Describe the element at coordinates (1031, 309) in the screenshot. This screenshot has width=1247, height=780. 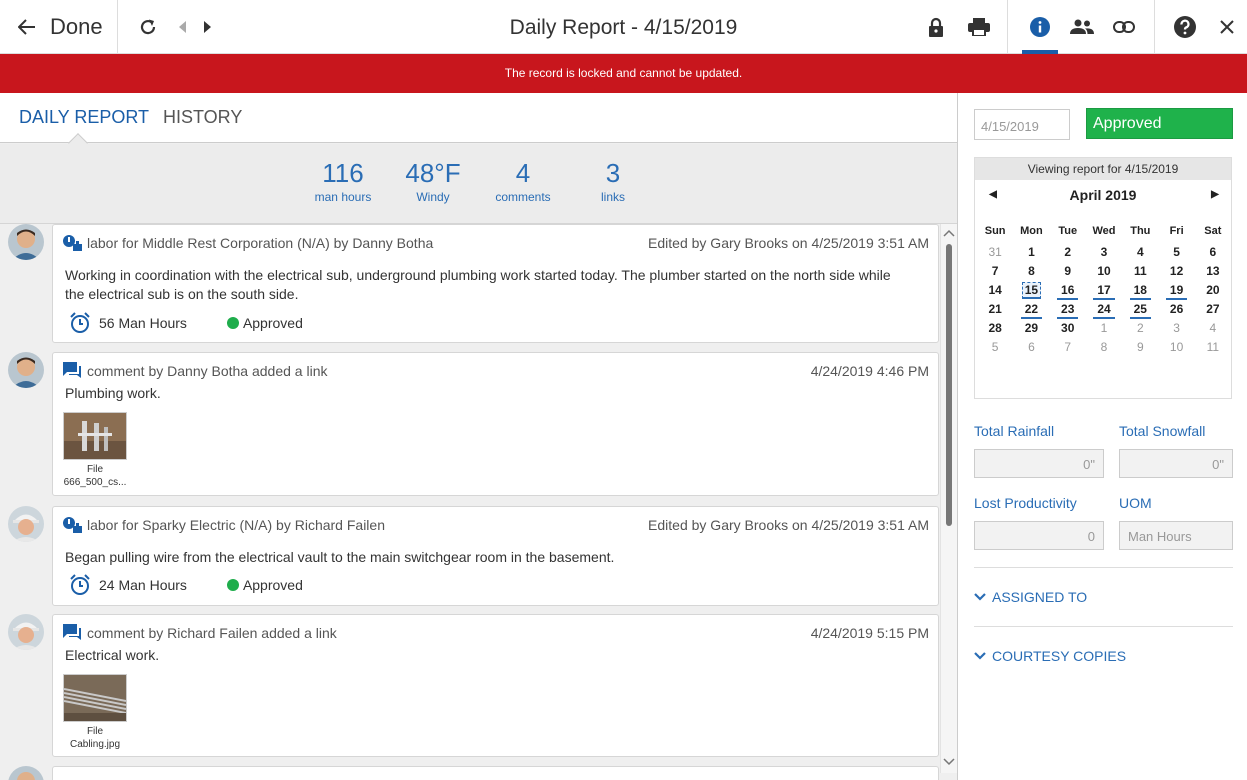
I see `calendar-day: 22` at that location.